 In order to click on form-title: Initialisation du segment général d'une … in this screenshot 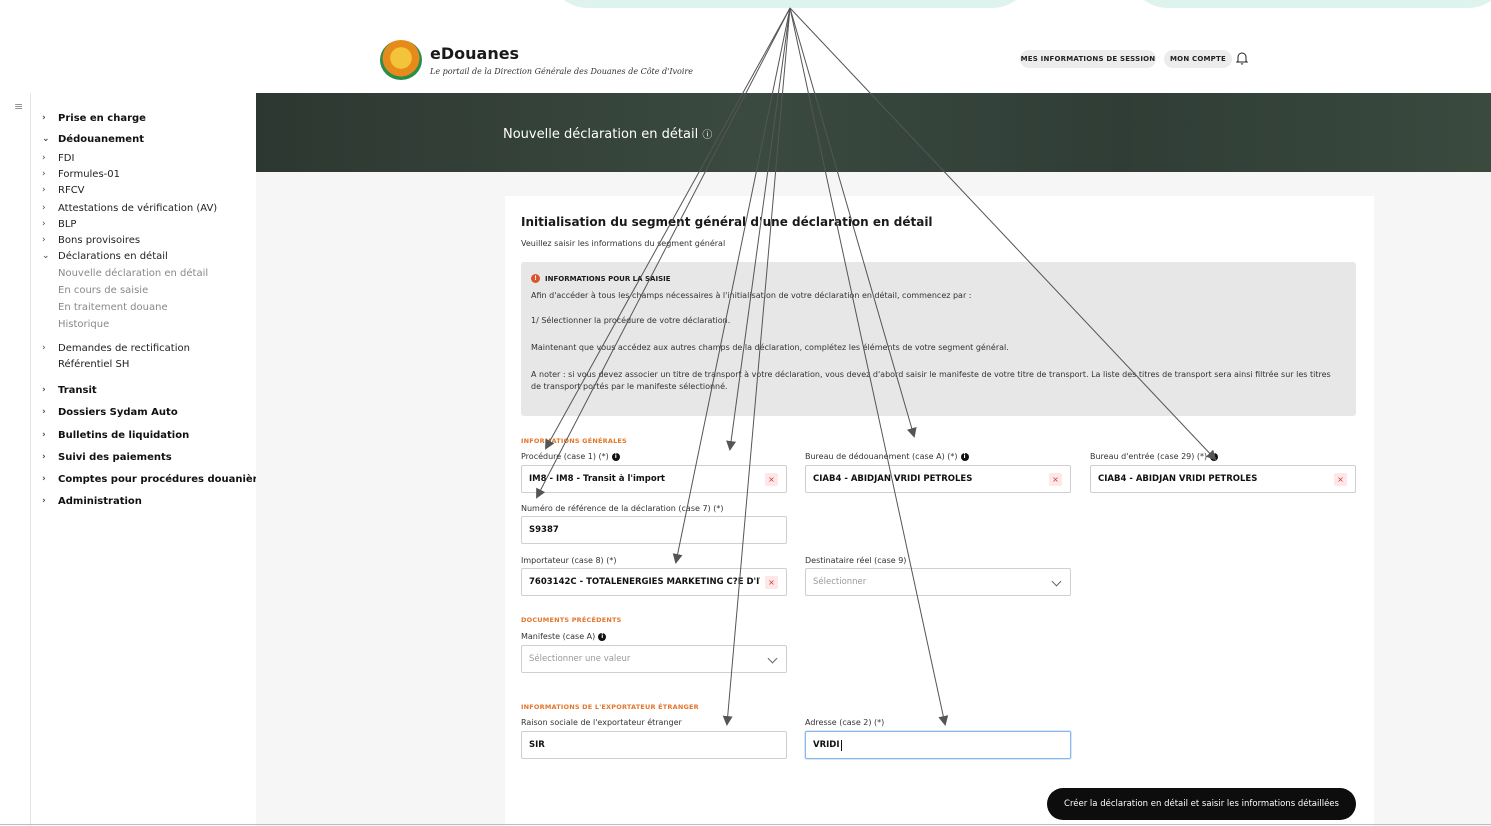, I will do `click(727, 222)`.